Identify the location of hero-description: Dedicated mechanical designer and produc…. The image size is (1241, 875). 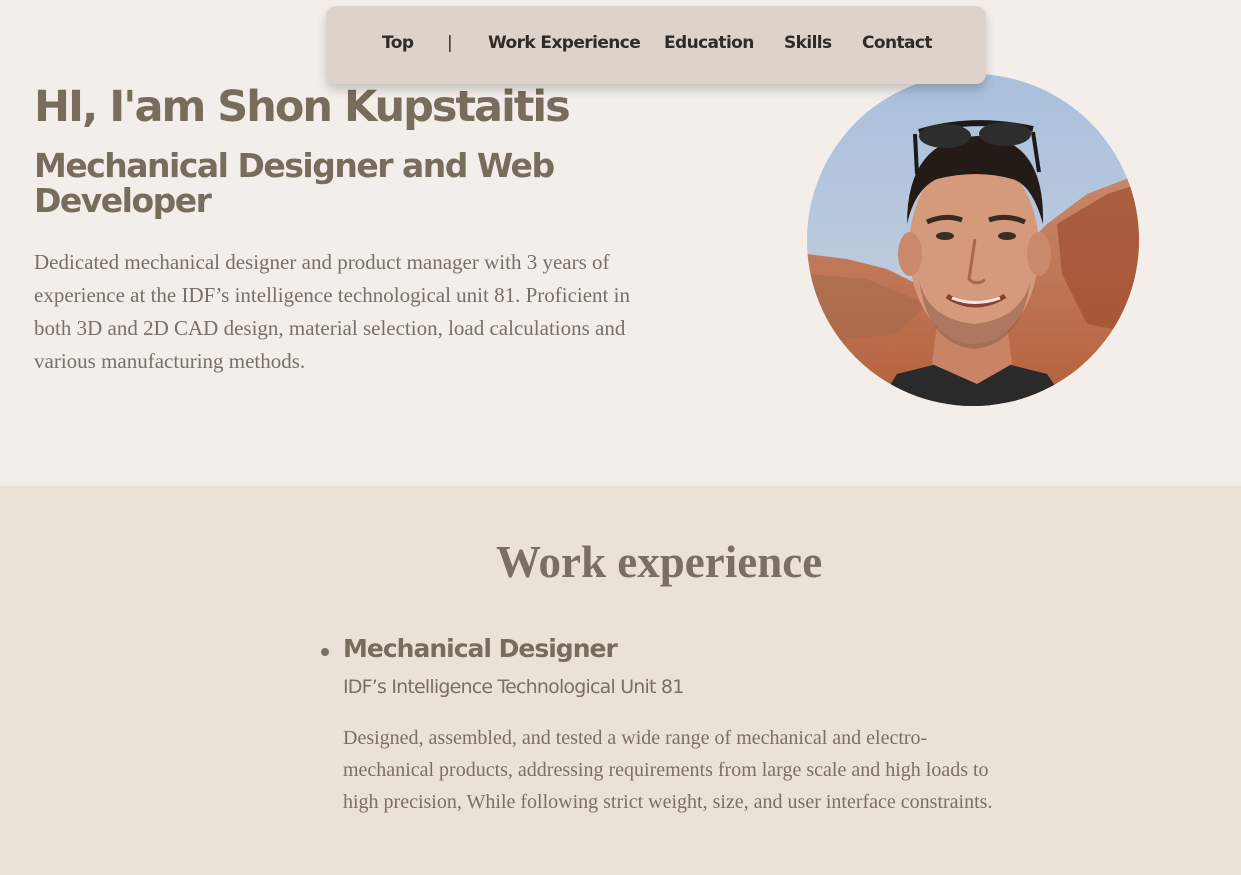
(332, 311).